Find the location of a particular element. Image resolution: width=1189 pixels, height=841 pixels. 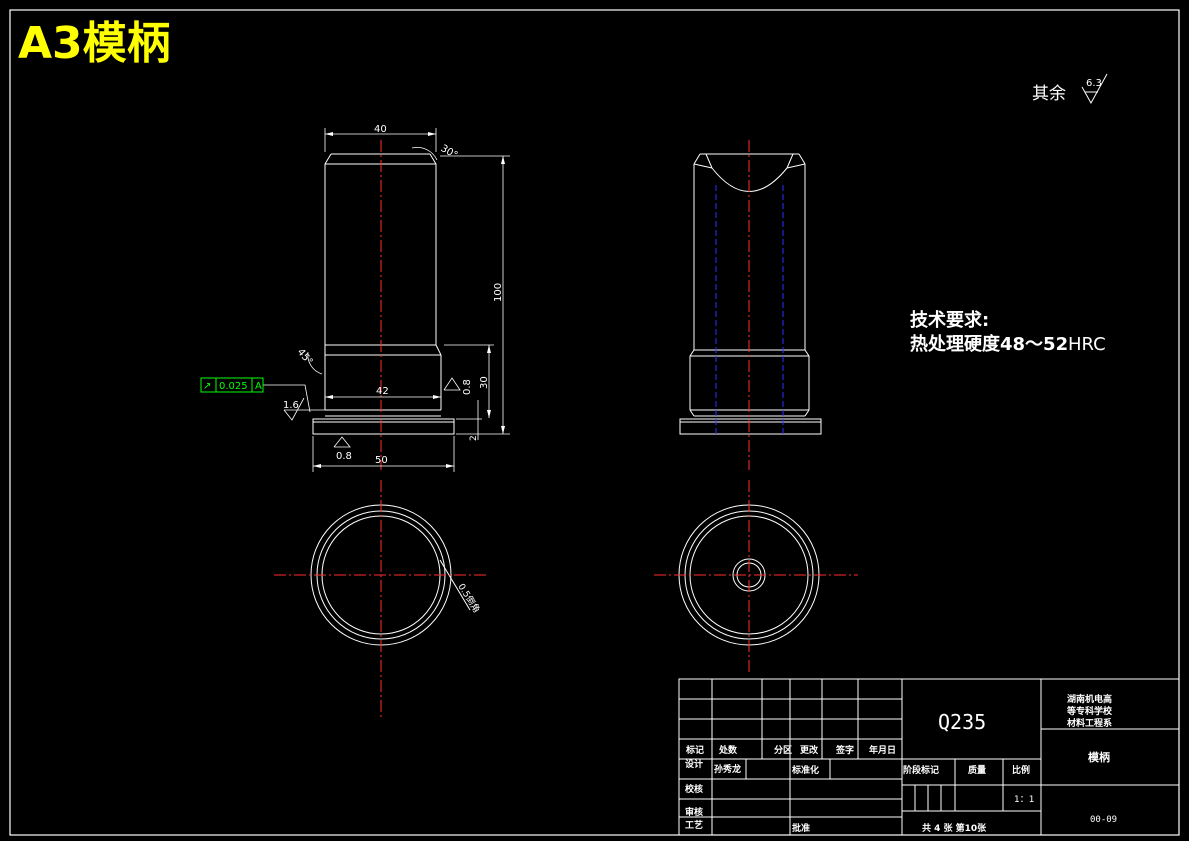

review-label: 审核 is located at coordinates (694, 812).